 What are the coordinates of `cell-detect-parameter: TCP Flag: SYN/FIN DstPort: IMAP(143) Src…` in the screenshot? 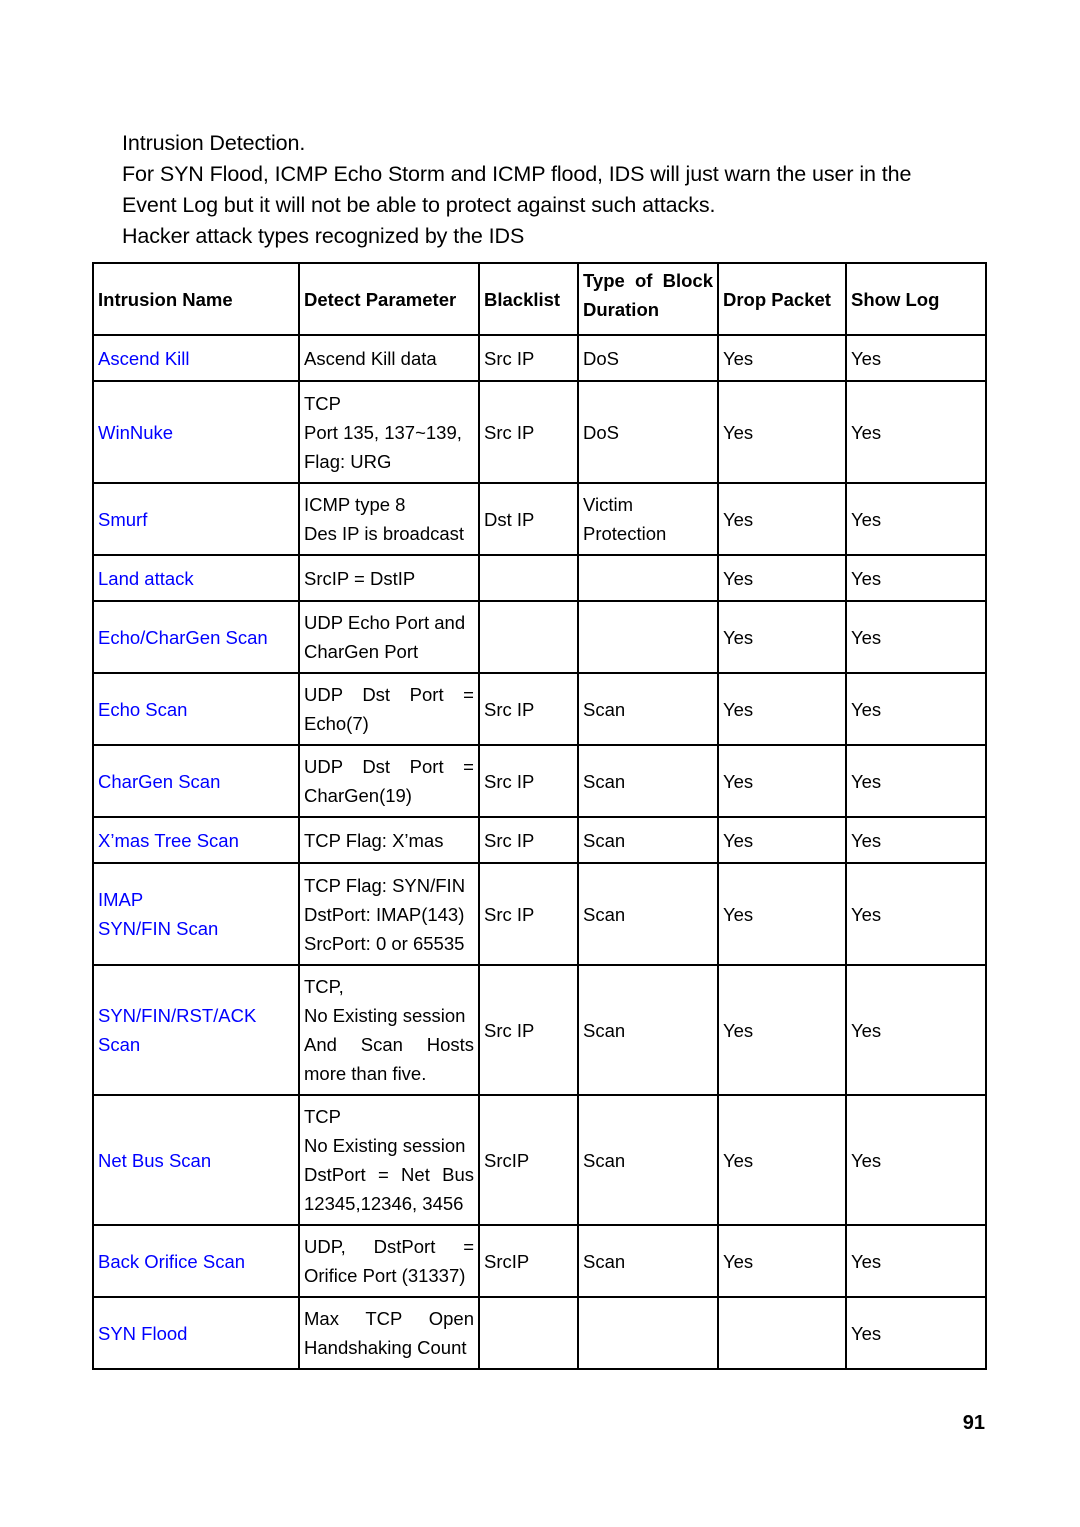 It's located at (389, 914).